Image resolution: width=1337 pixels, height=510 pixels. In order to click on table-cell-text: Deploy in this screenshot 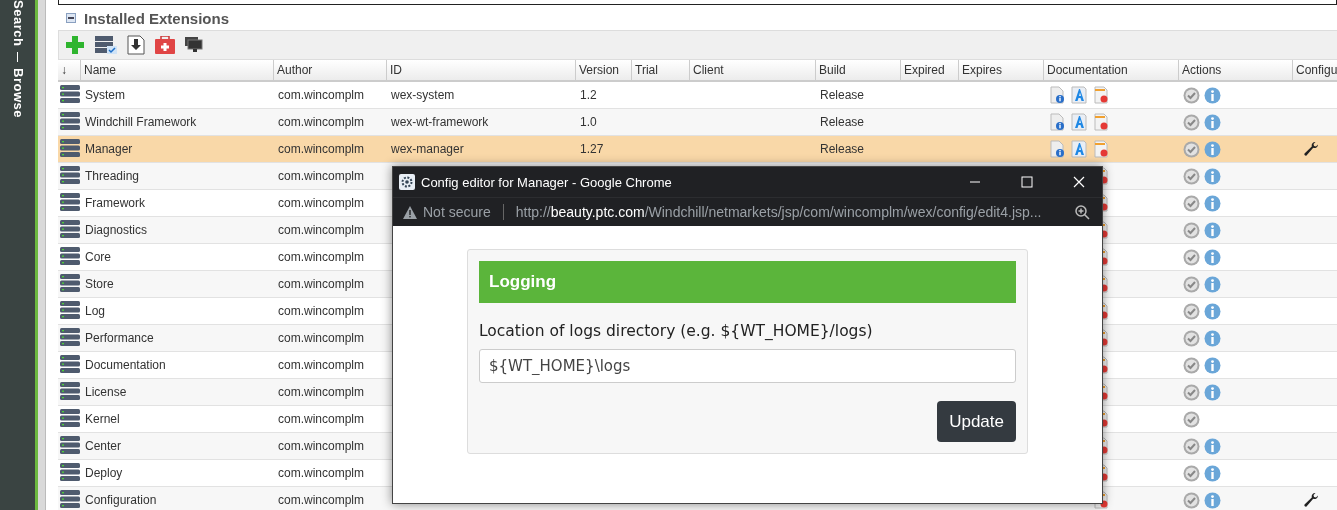, I will do `click(104, 473)`.